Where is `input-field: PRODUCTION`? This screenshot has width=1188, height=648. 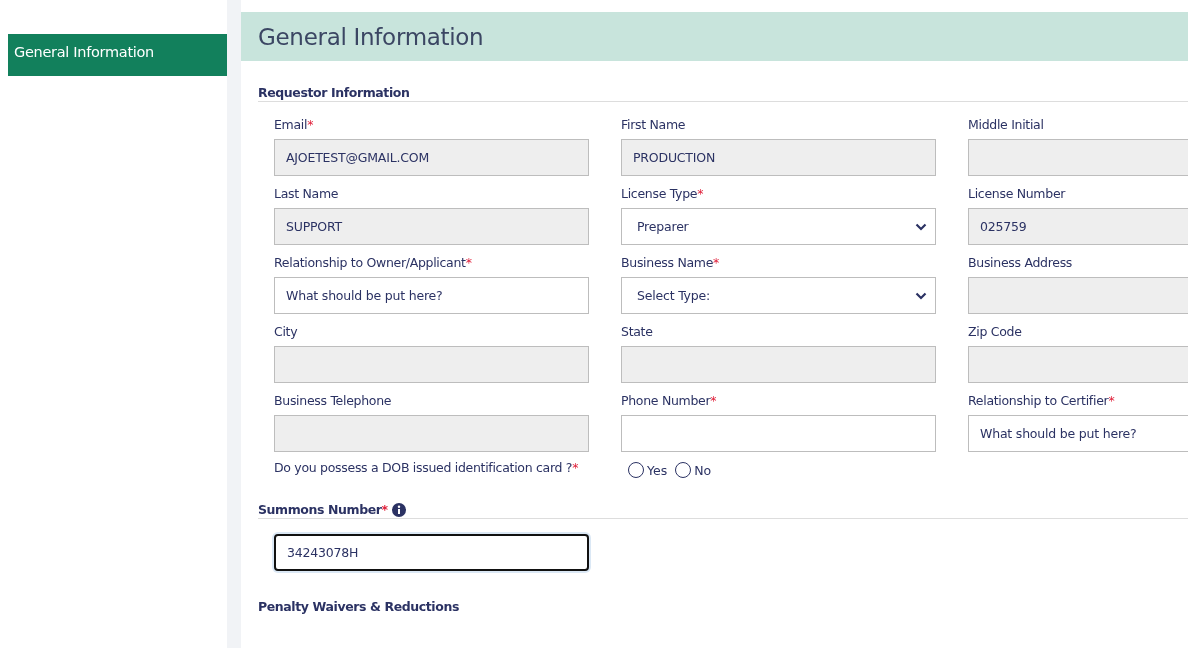 input-field: PRODUCTION is located at coordinates (778, 157).